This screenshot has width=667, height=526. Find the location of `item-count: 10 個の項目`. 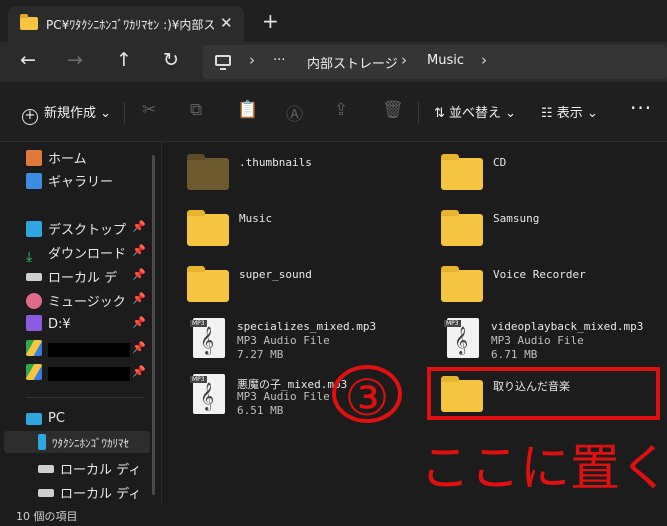

item-count: 10 個の項目 is located at coordinates (47, 516).